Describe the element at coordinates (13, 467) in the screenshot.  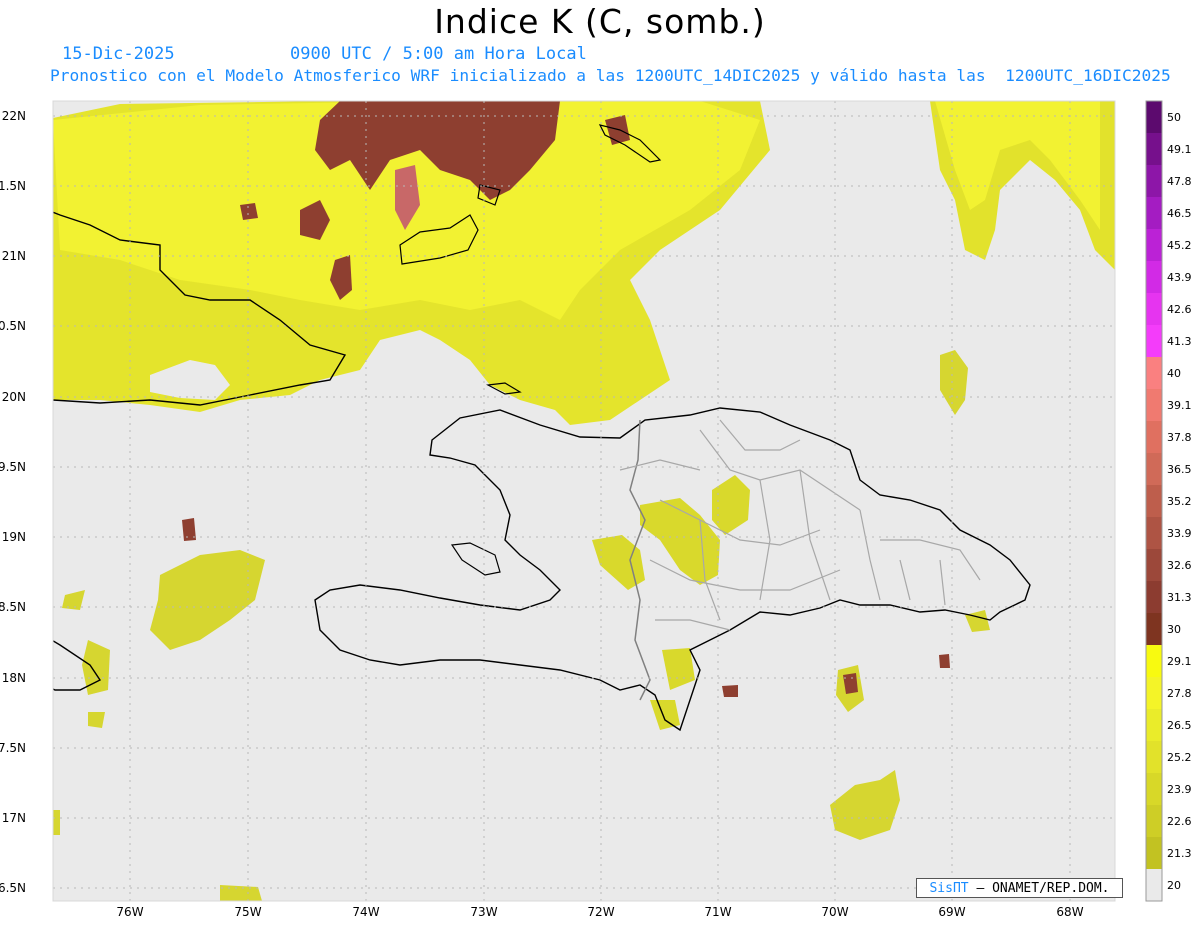
I see `lat-label: 9.5N` at that location.